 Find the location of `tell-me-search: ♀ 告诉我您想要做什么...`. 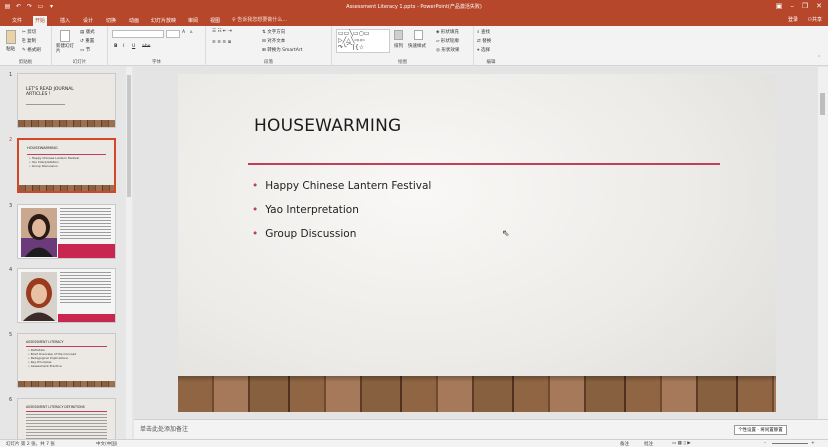

tell-me-search: ♀ 告诉我您想要做什么... is located at coordinates (259, 19).